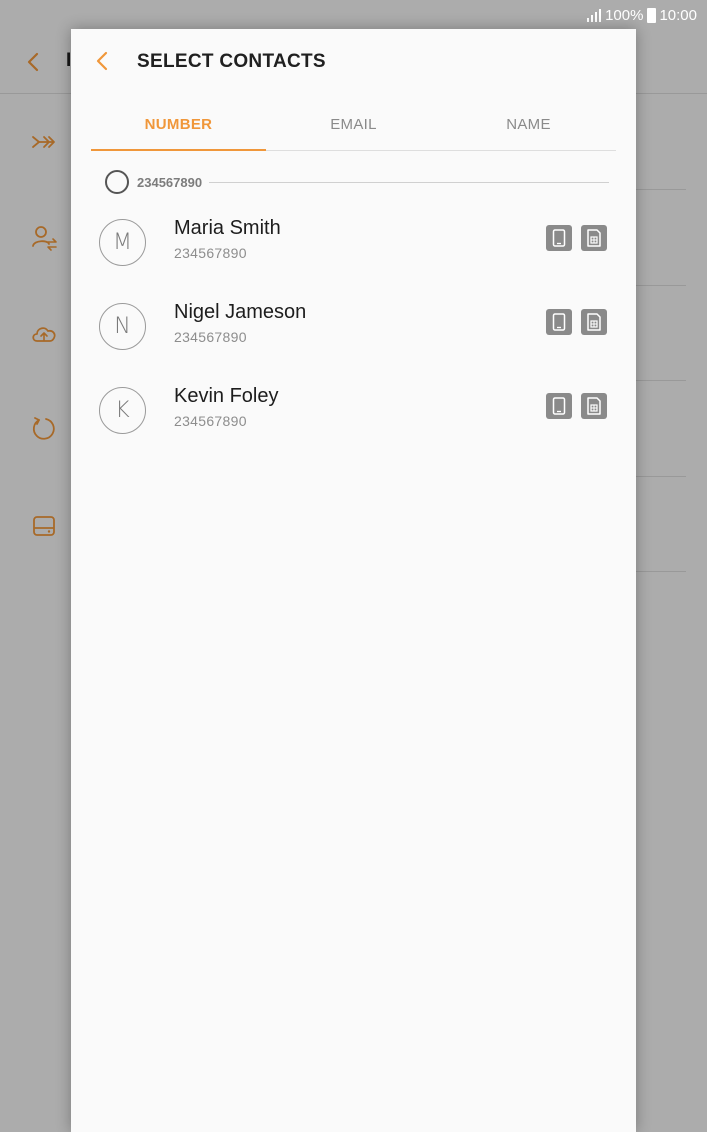 The width and height of the screenshot is (707, 1132). What do you see at coordinates (354, 243) in the screenshot?
I see `contact-item-maria-smith: M Maria Smith 234567890` at bounding box center [354, 243].